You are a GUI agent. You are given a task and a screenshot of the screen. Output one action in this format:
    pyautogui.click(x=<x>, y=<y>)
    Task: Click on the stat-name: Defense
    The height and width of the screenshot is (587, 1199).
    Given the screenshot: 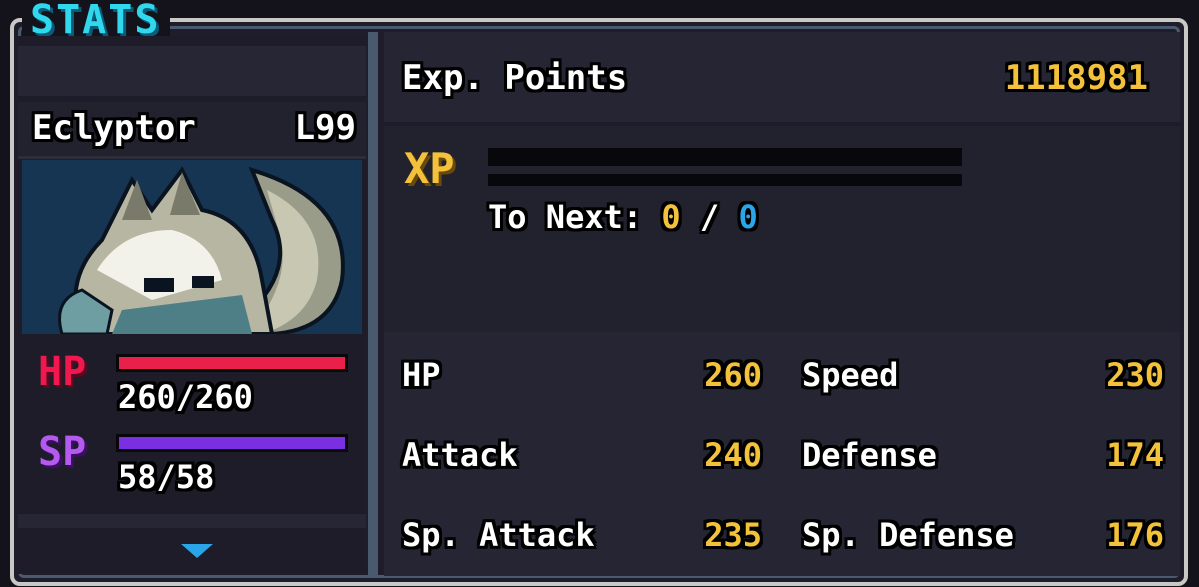 What is the action you would take?
    pyautogui.click(x=869, y=455)
    